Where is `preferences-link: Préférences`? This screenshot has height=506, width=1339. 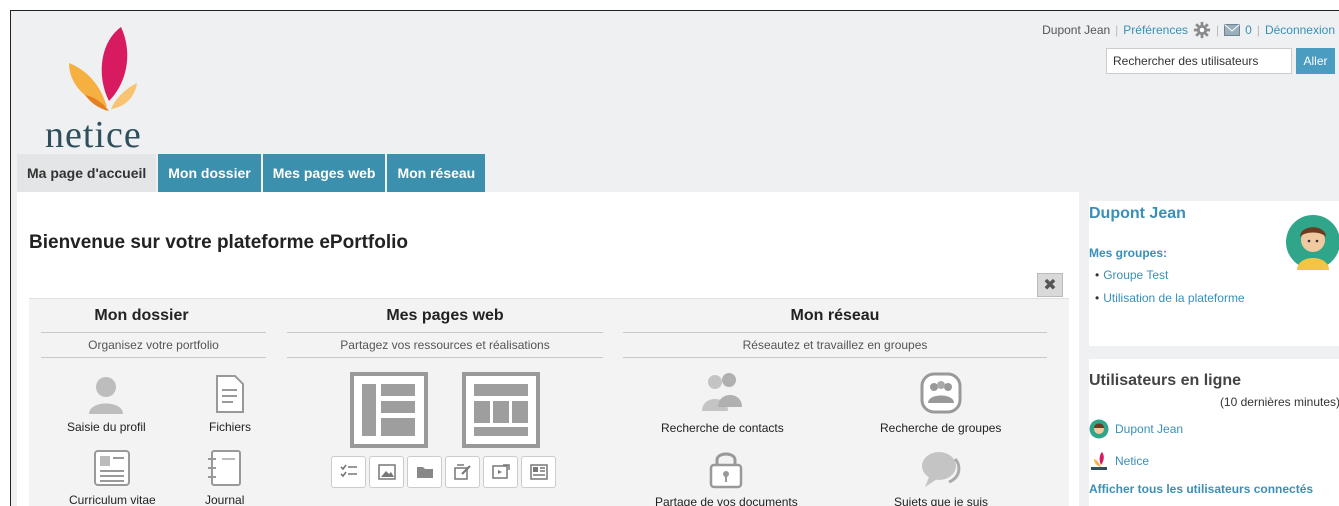
preferences-link: Préférences is located at coordinates (1155, 30).